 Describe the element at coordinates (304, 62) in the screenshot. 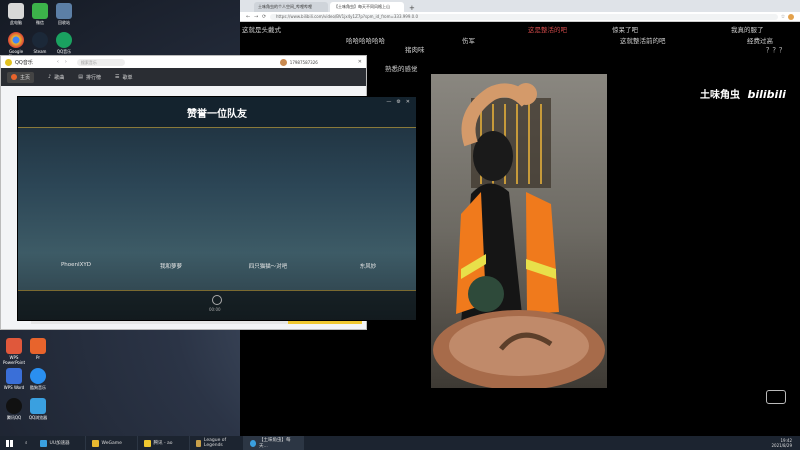

I see `user-id: 17987587326` at that location.